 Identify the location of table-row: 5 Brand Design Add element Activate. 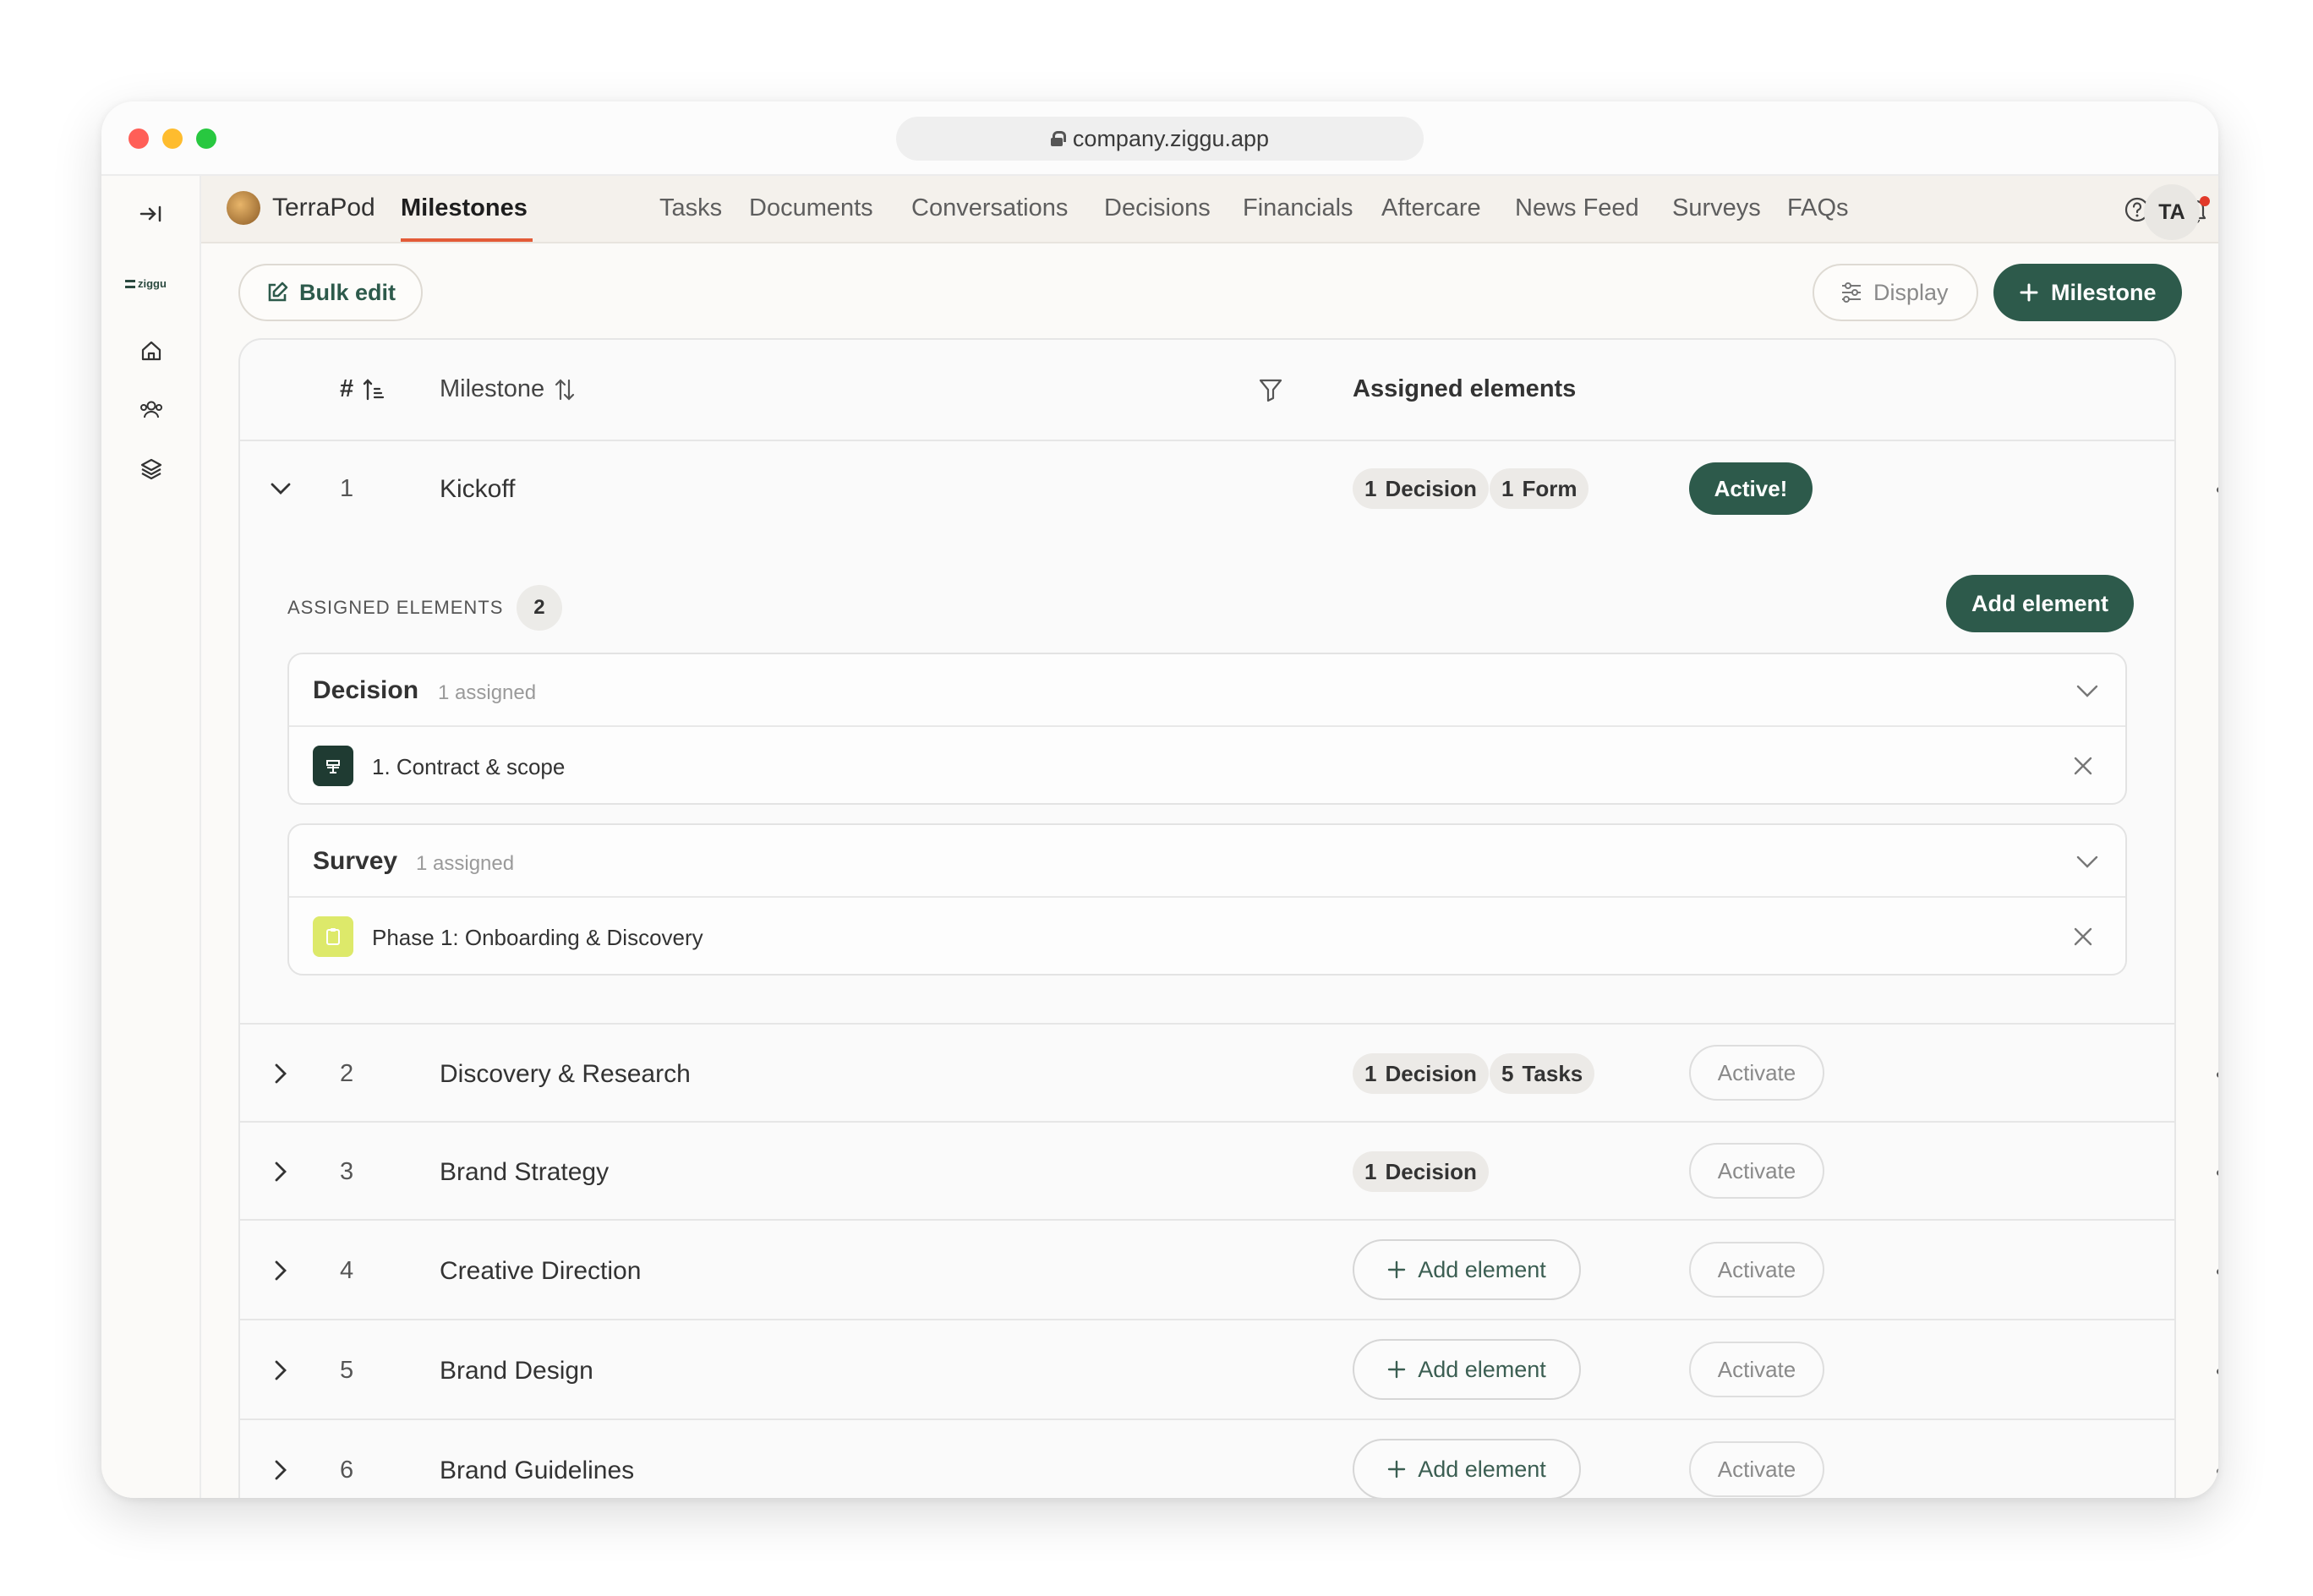
(1229, 1370).